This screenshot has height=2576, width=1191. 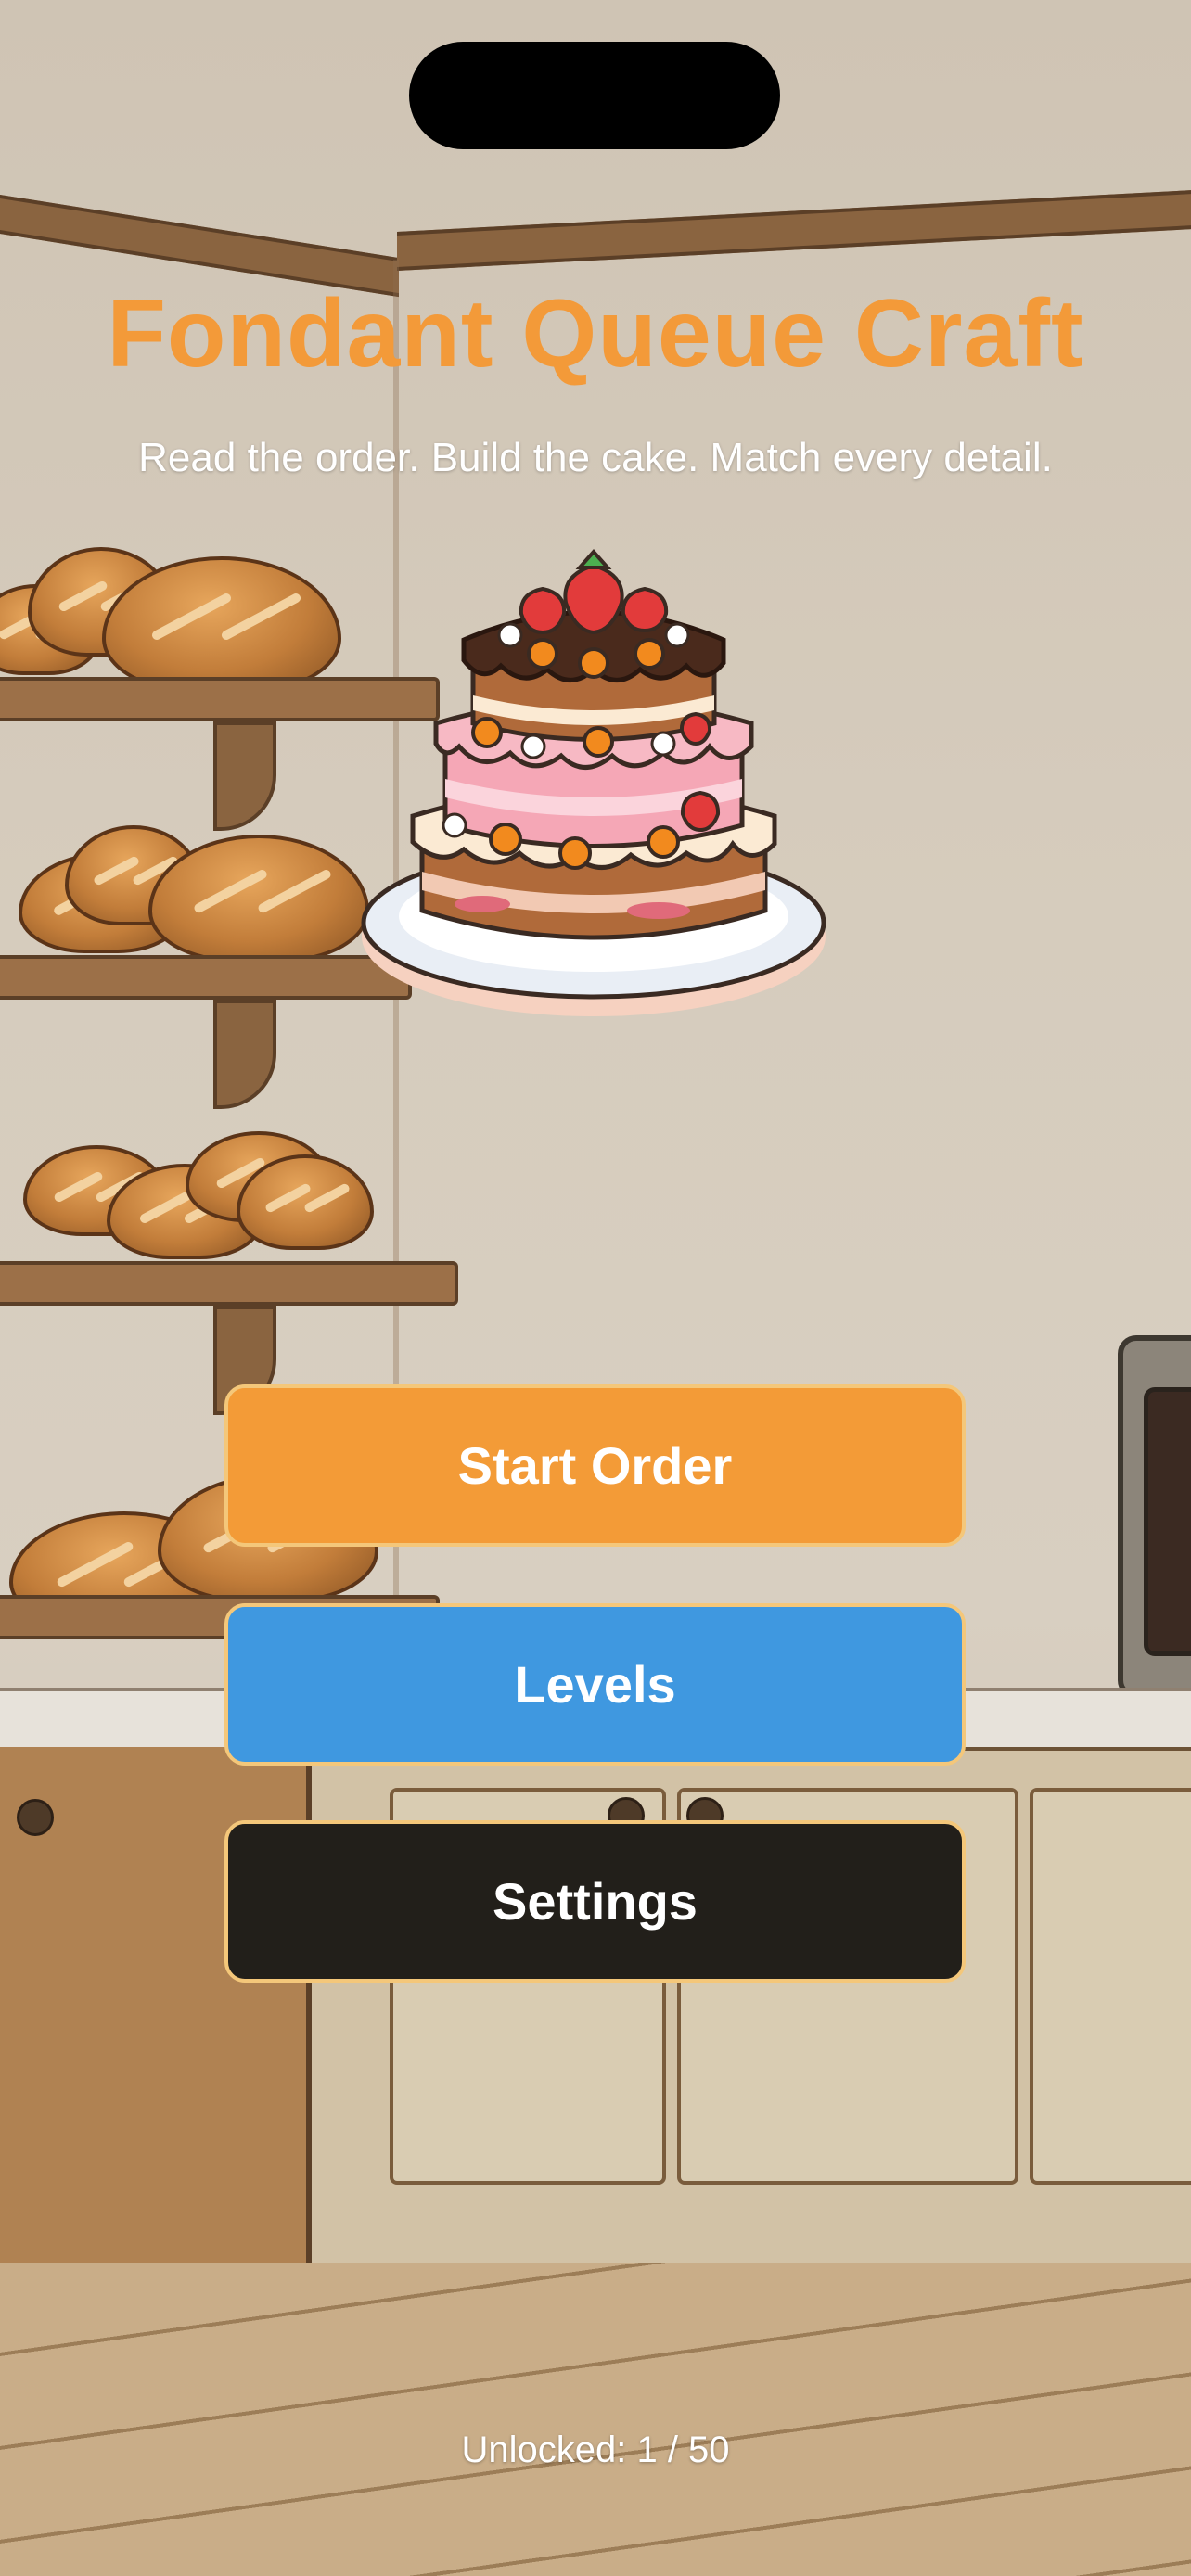 I want to click on oven-window, so click(x=1167, y=1521).